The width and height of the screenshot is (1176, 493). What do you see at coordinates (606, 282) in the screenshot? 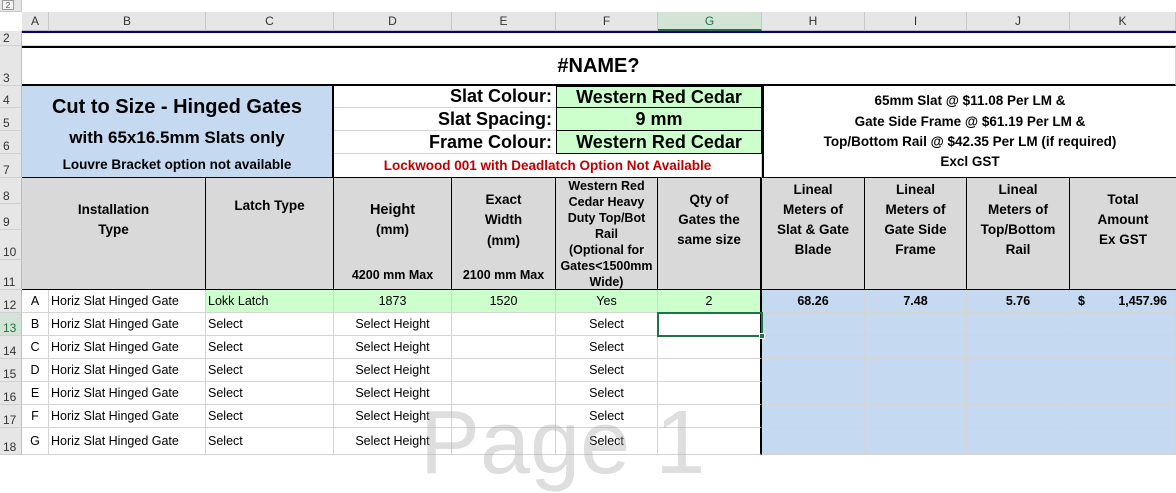
I see `header-rail-line7: Wide)` at bounding box center [606, 282].